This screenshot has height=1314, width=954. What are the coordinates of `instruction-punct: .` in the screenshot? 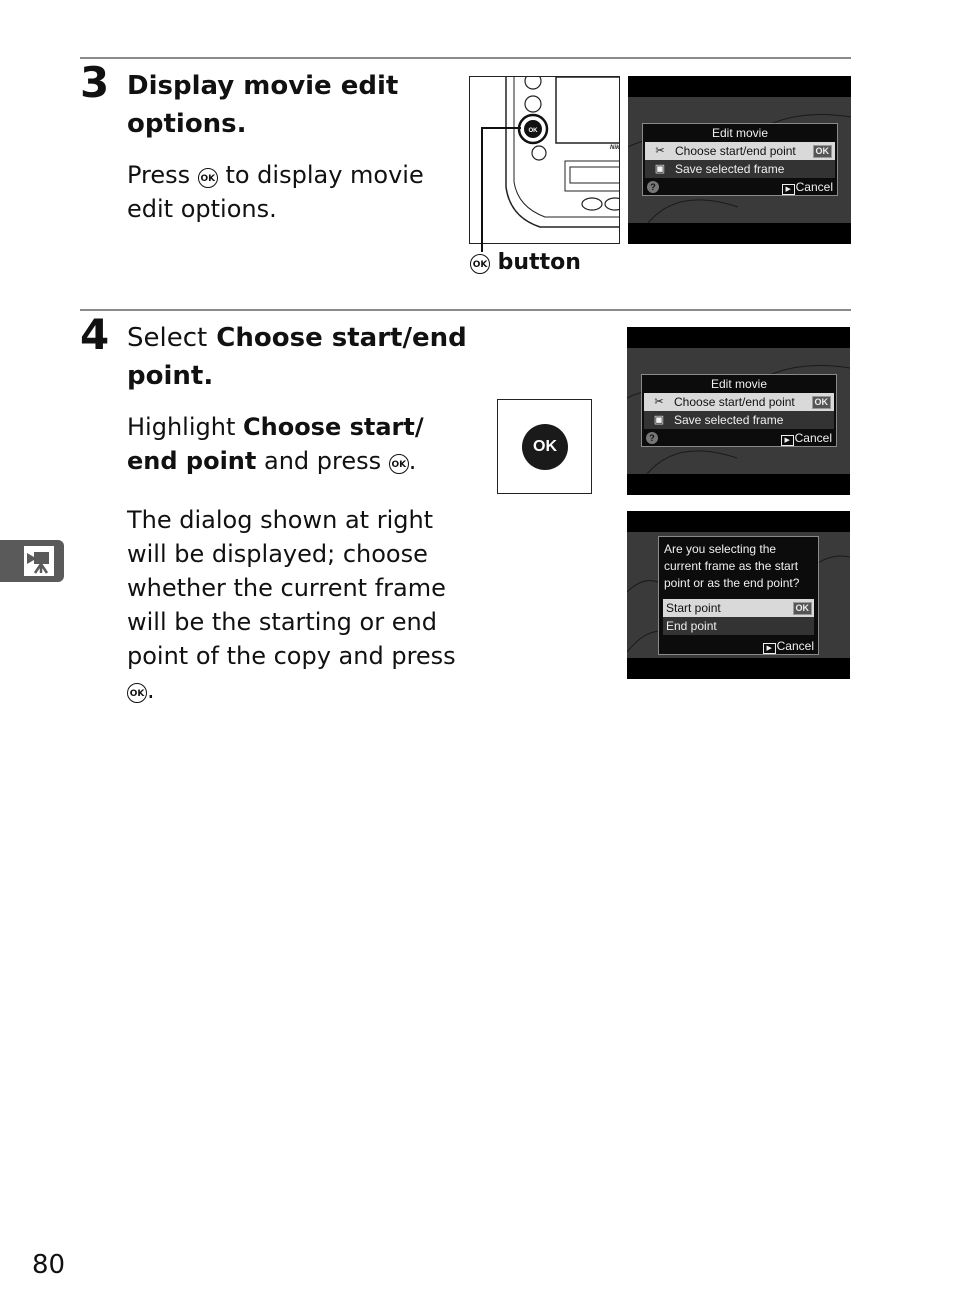 It's located at (412, 461).